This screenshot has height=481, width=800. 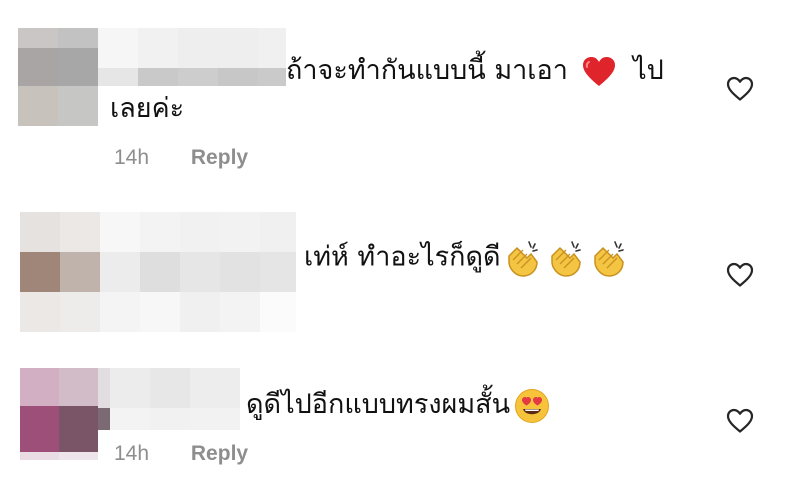 What do you see at coordinates (599, 72) in the screenshot?
I see `red-heart-icon` at bounding box center [599, 72].